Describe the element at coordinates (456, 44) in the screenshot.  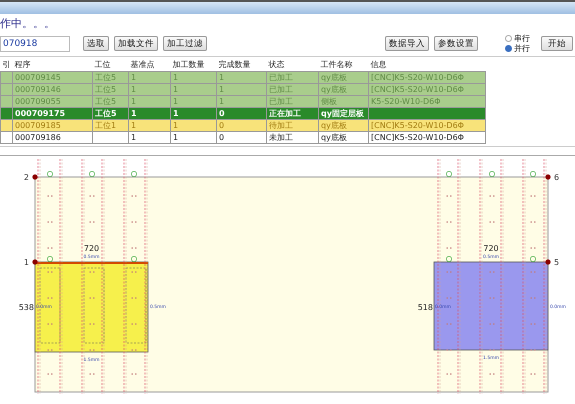
I see `toolbar-button: 参数设置` at that location.